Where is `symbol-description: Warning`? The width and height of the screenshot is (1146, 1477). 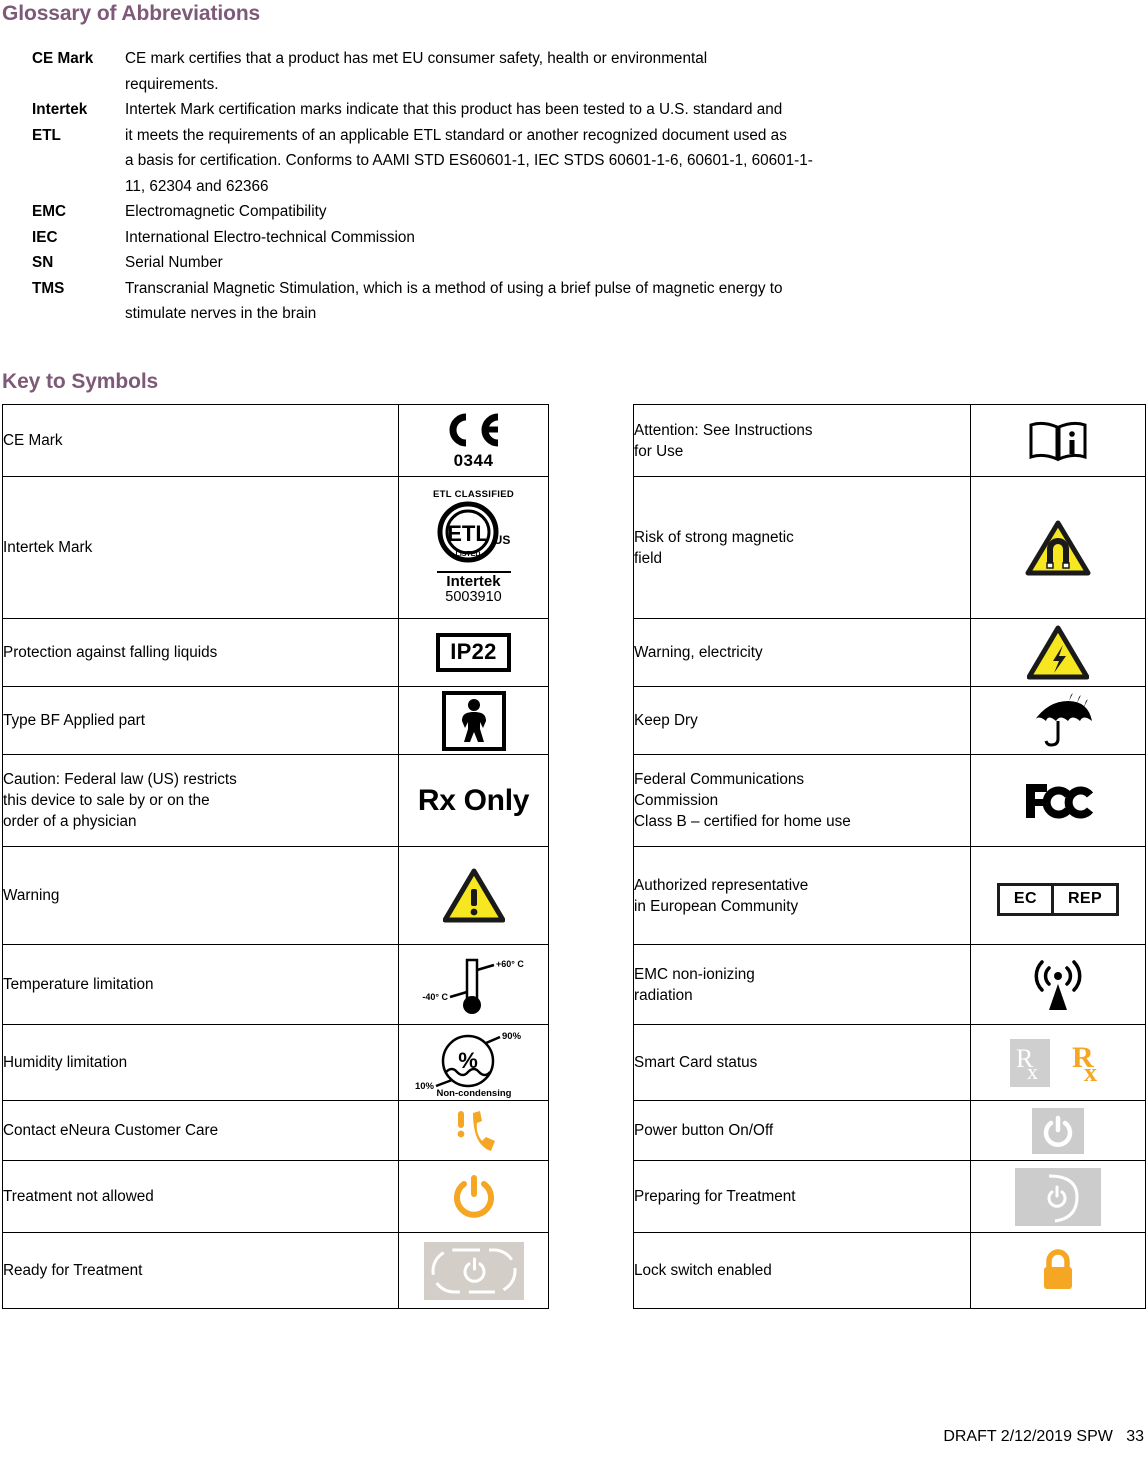 symbol-description: Warning is located at coordinates (200, 895).